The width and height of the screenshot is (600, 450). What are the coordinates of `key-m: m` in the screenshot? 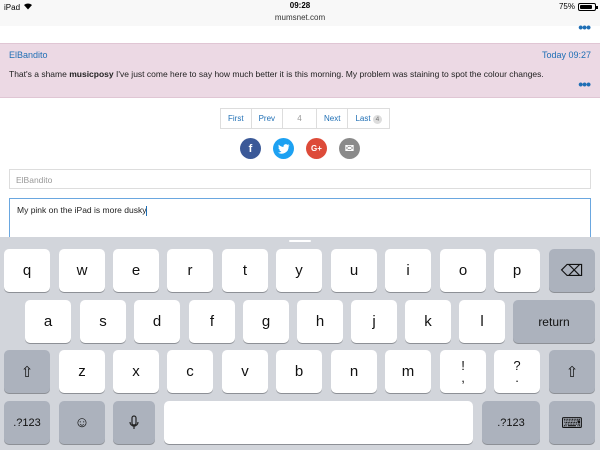 It's located at (408, 371).